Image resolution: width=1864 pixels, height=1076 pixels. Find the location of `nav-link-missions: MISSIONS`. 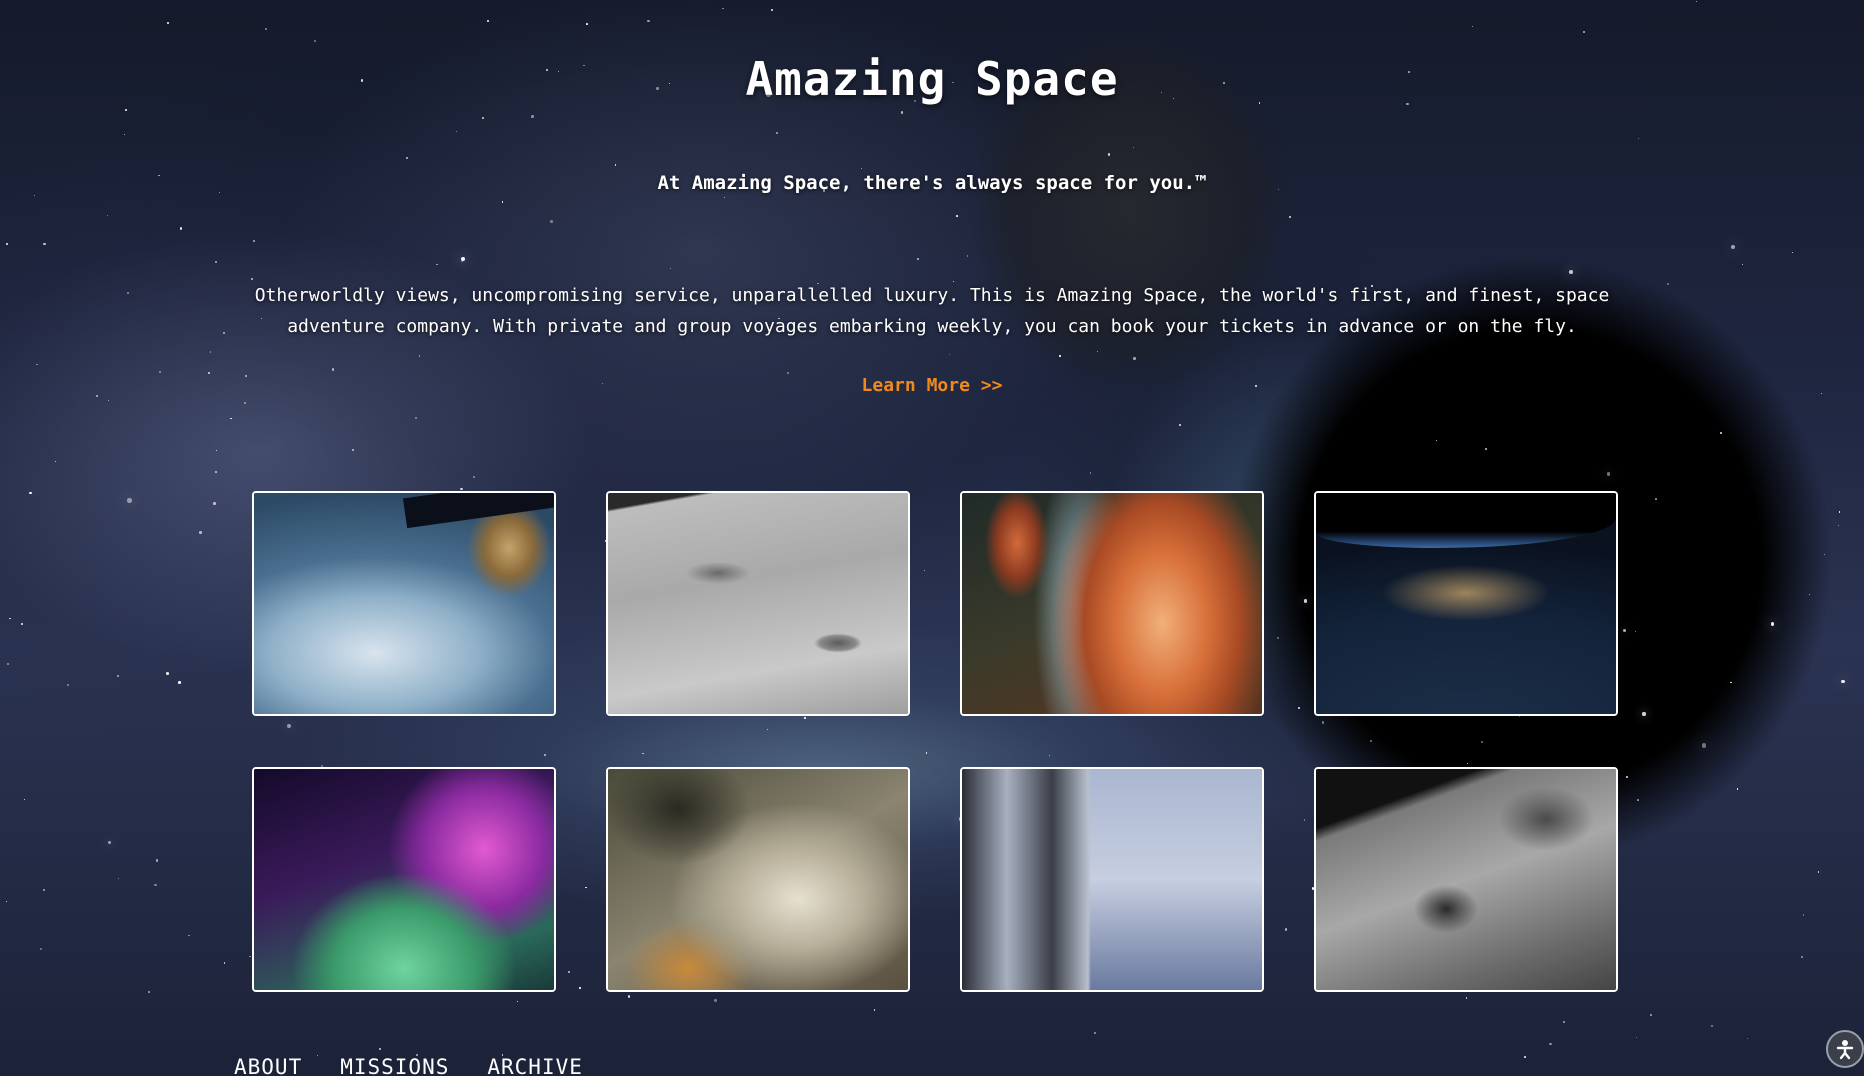

nav-link-missions: MISSIONS is located at coordinates (394, 1065).